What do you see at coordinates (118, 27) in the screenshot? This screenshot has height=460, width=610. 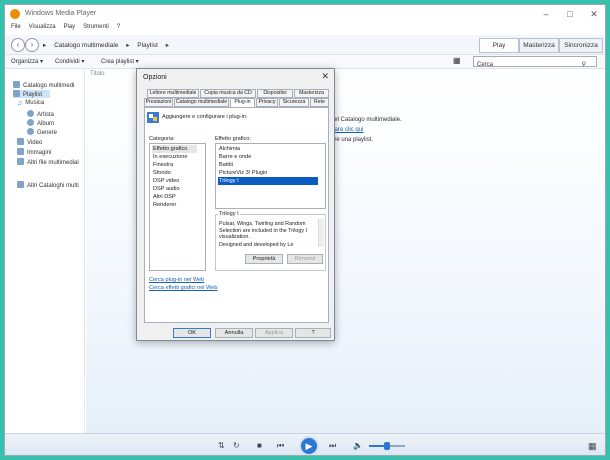 I see `menu-help: ?` at bounding box center [118, 27].